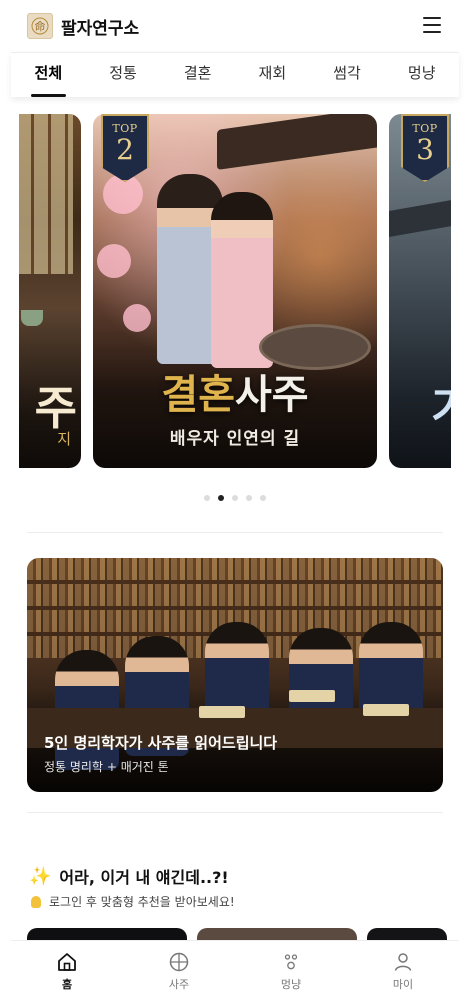 This screenshot has width=470, height=1000. I want to click on compass-icon, so click(179, 962).